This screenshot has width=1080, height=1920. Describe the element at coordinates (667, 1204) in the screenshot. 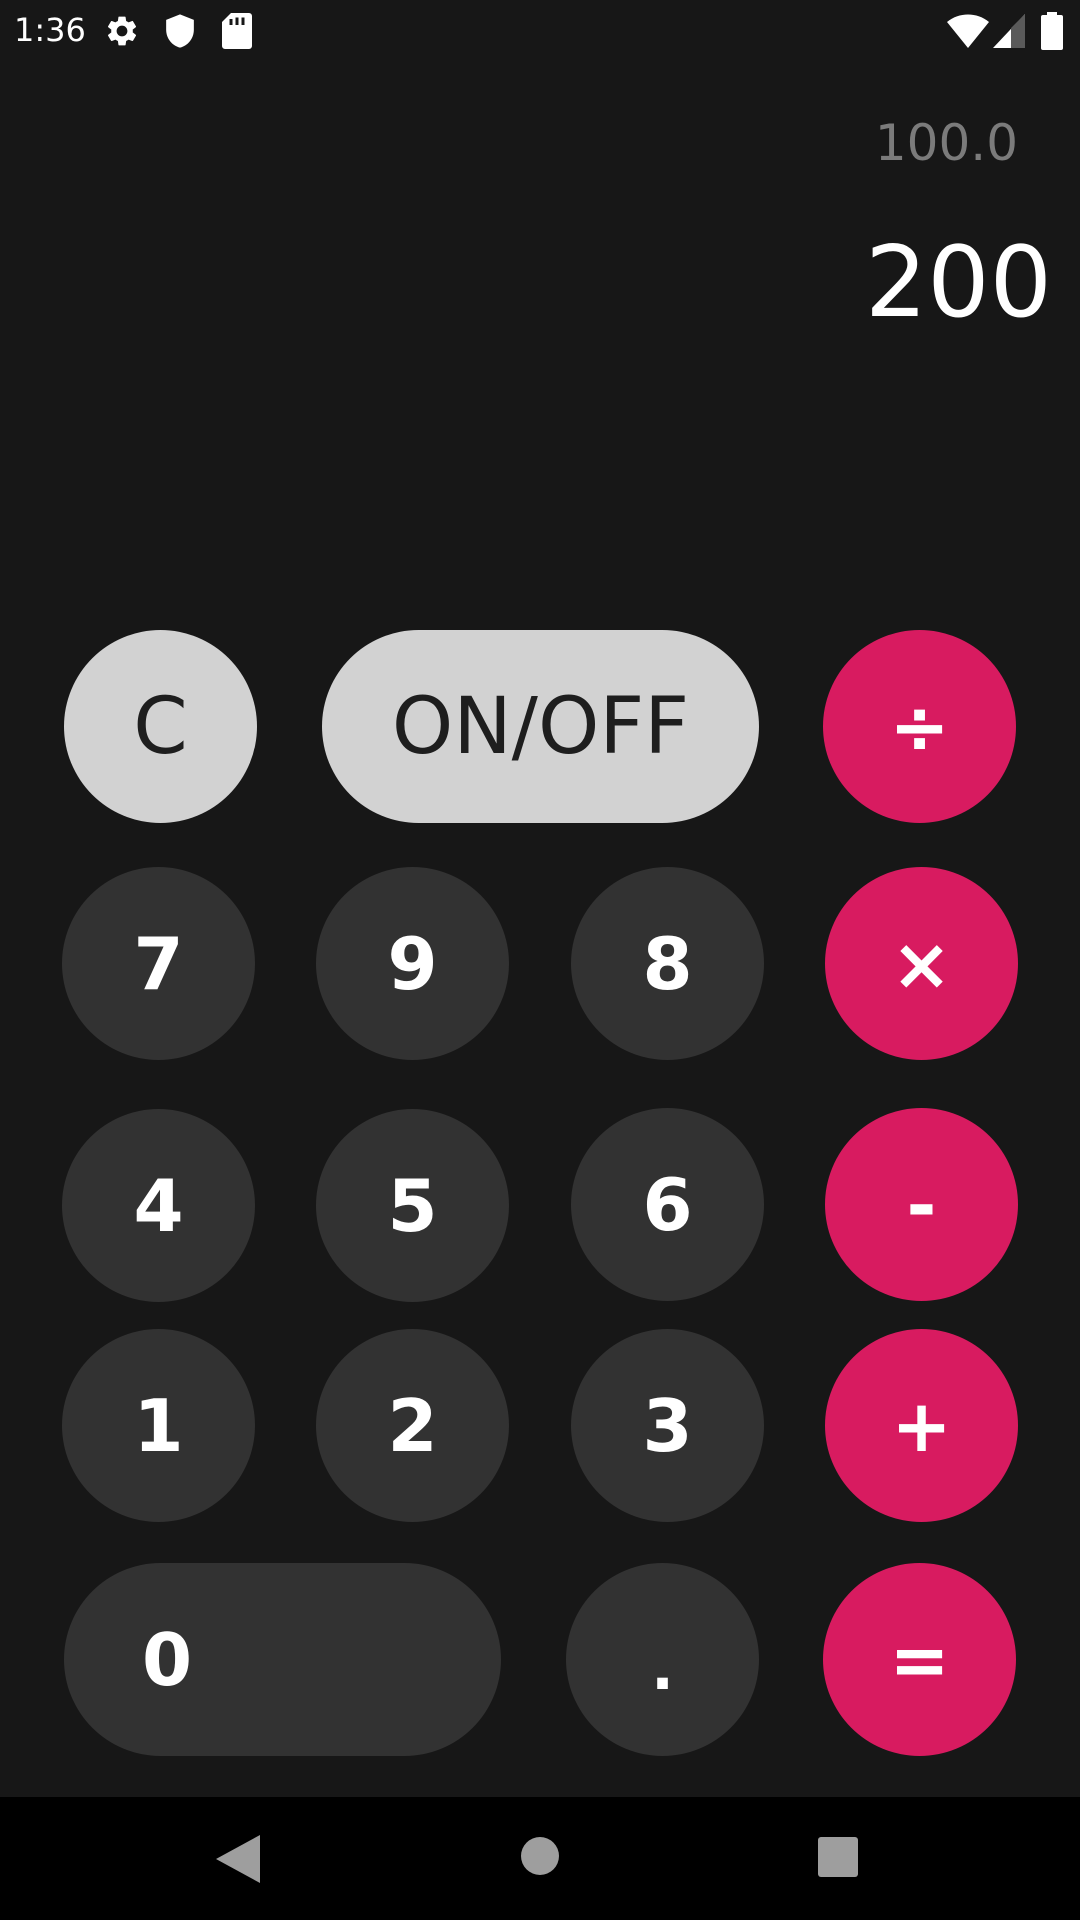

I see `digit-6-button: 6` at that location.